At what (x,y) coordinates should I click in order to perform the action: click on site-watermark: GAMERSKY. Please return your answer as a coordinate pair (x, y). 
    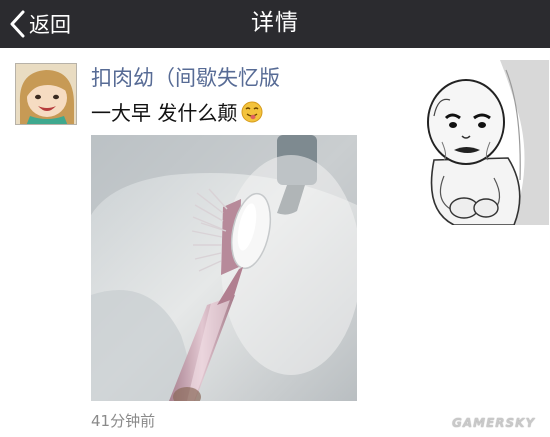
    Looking at the image, I should click on (494, 423).